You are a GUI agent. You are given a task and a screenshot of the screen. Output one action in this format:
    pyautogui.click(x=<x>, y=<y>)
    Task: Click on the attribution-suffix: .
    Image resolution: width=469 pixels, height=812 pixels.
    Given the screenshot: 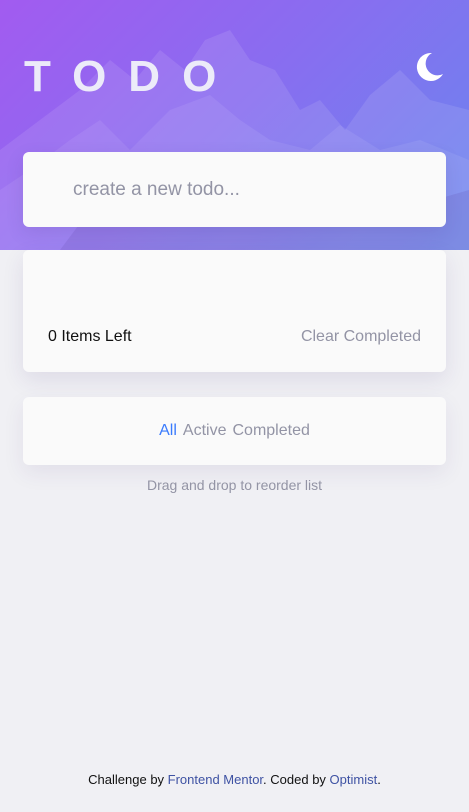 What is the action you would take?
    pyautogui.click(x=379, y=779)
    